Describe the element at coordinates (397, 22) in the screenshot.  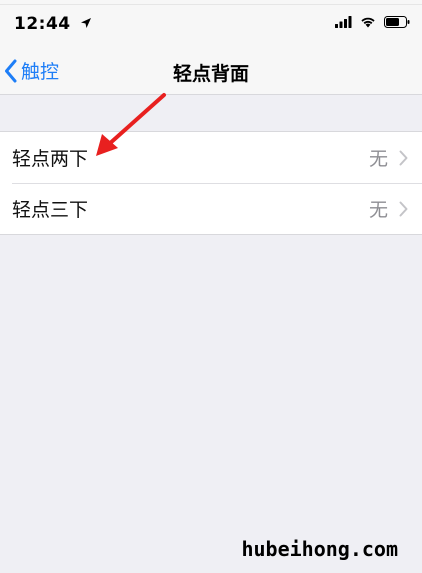
I see `battery-icon` at that location.